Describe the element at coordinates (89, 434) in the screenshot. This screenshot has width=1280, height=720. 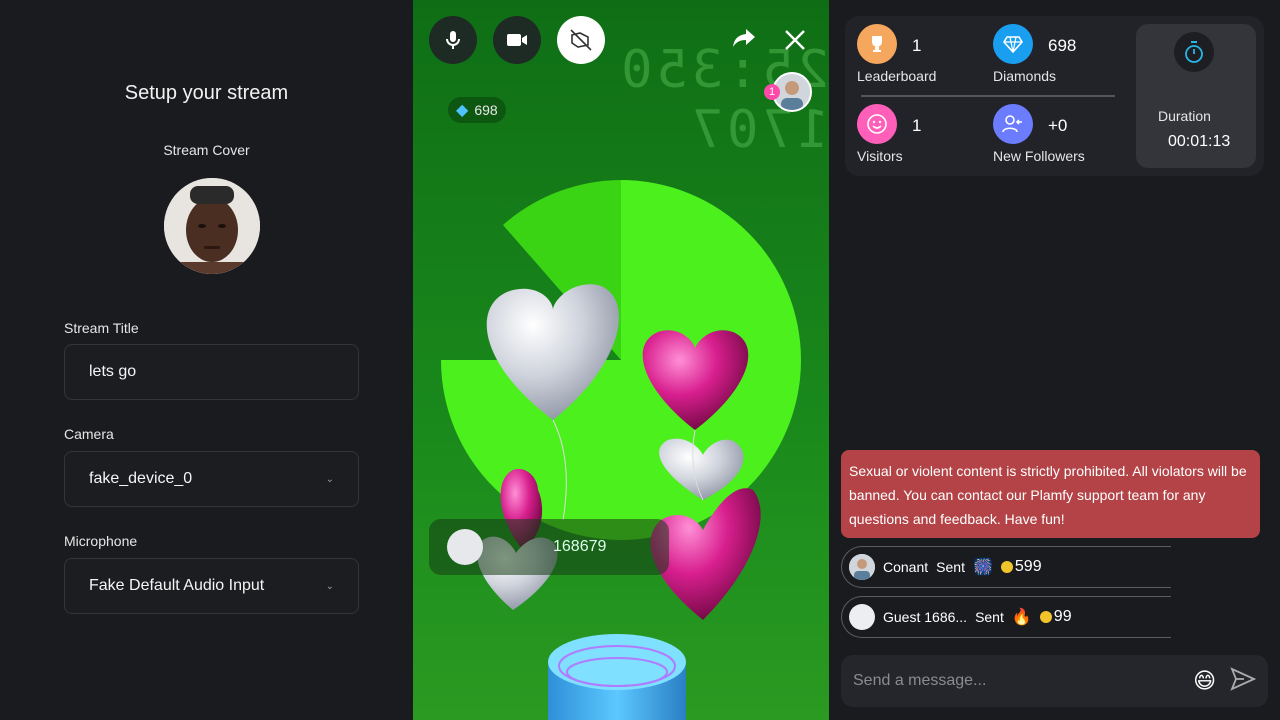
I see `camera-label: Camera` at that location.